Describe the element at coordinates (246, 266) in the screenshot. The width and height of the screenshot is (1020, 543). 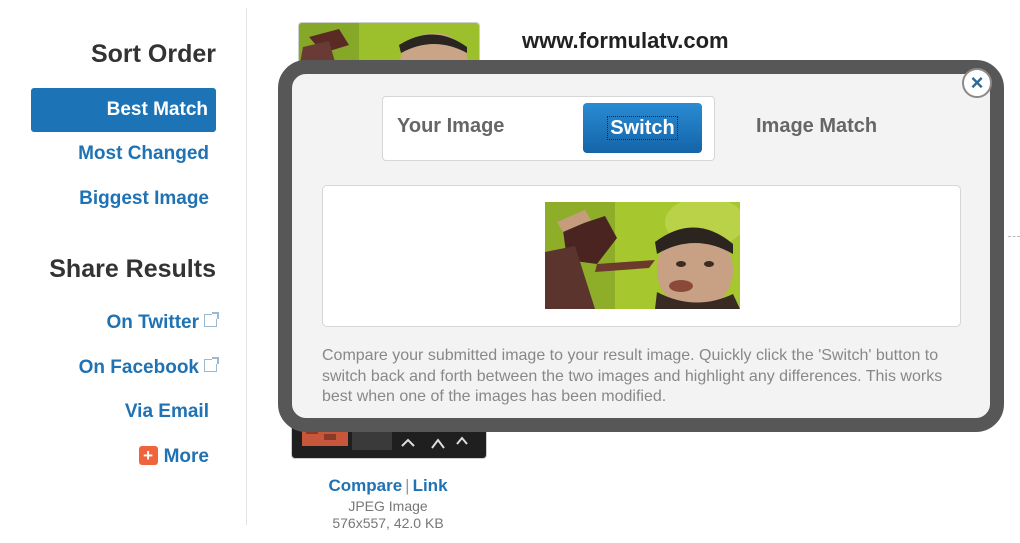
I see `sidebar-divider` at that location.